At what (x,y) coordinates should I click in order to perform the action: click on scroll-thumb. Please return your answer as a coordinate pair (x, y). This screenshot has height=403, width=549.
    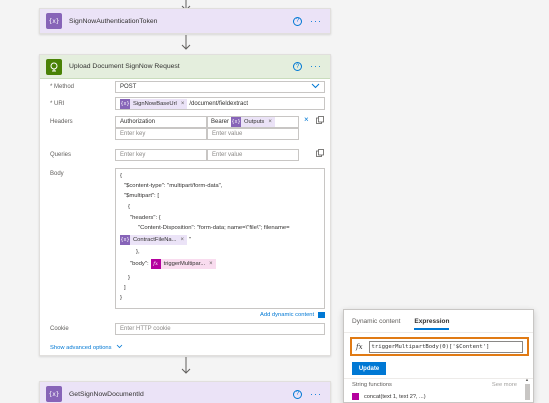
    Looking at the image, I should click on (527, 392).